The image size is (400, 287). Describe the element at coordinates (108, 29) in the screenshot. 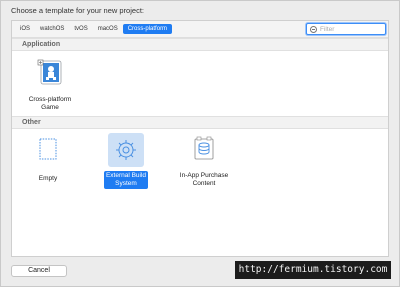

I see `tab-macos: macOS` at that location.